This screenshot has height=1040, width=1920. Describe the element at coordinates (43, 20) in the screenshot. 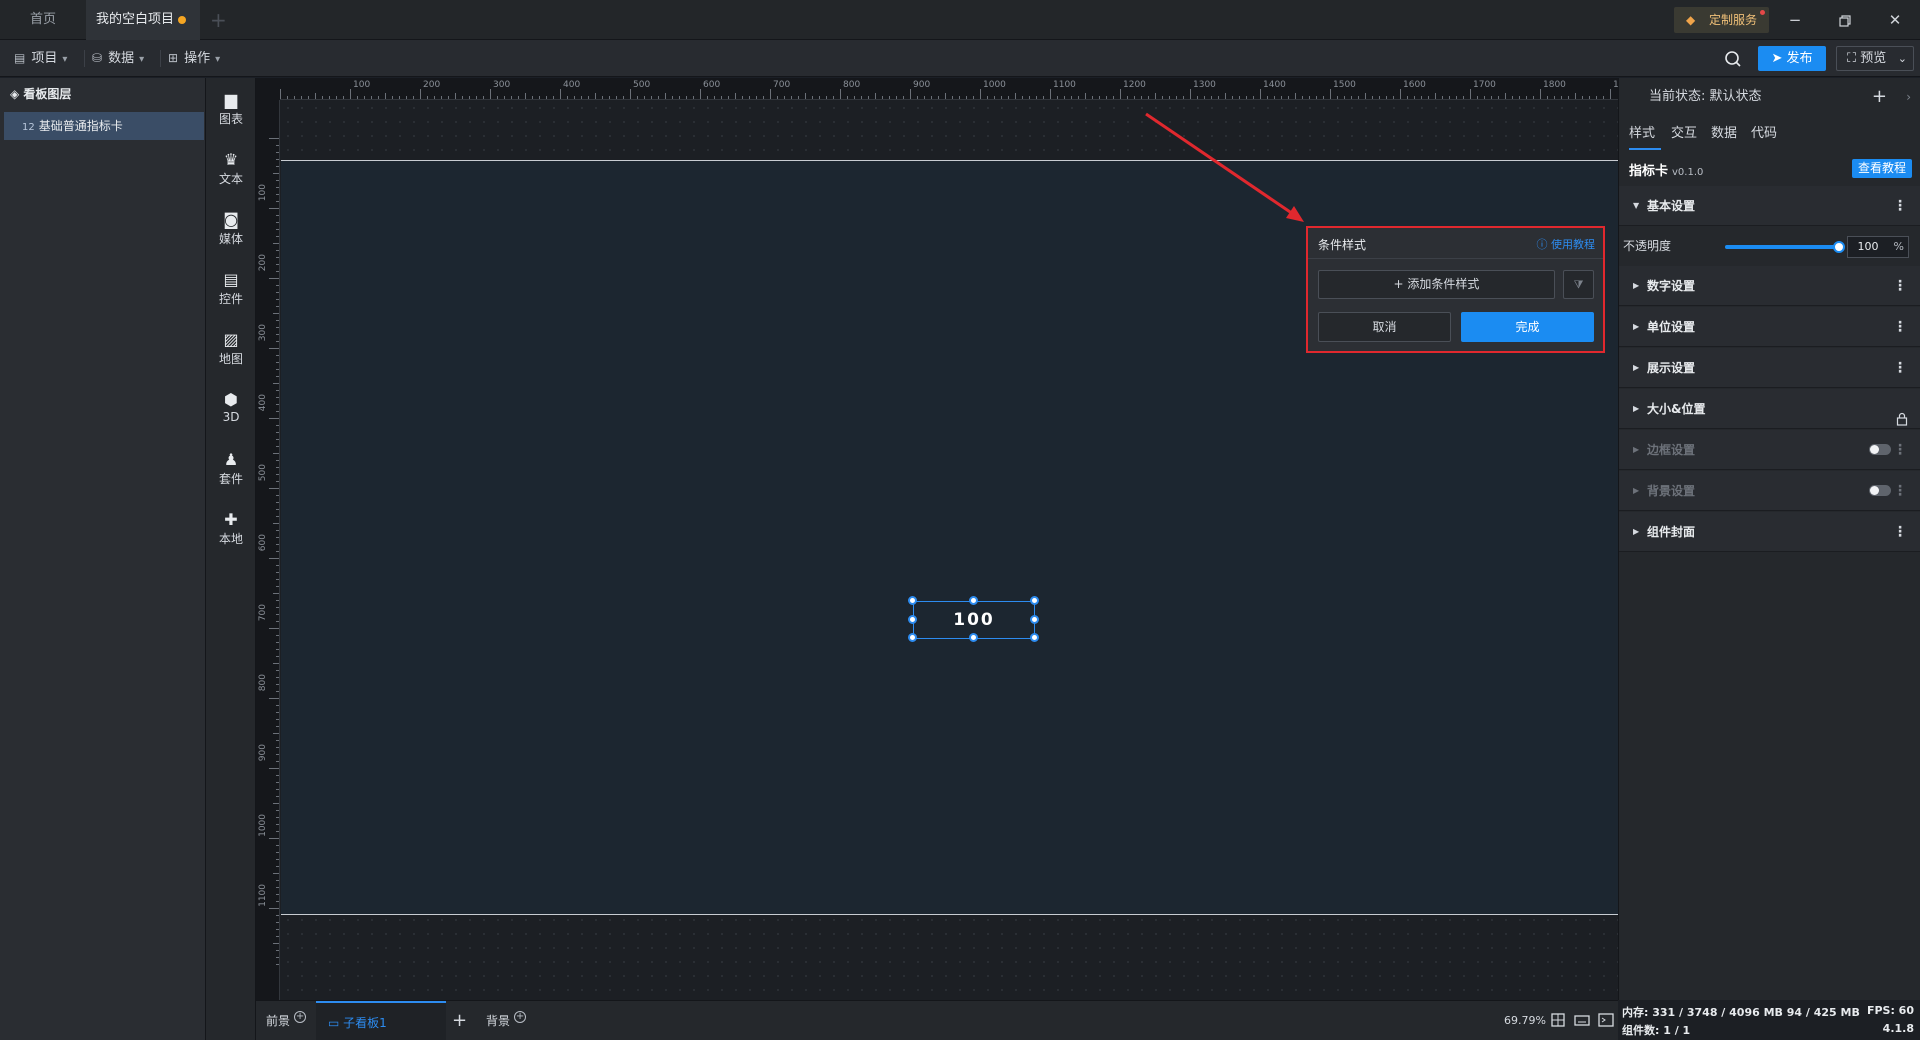

I see `tab-home: 首页` at that location.